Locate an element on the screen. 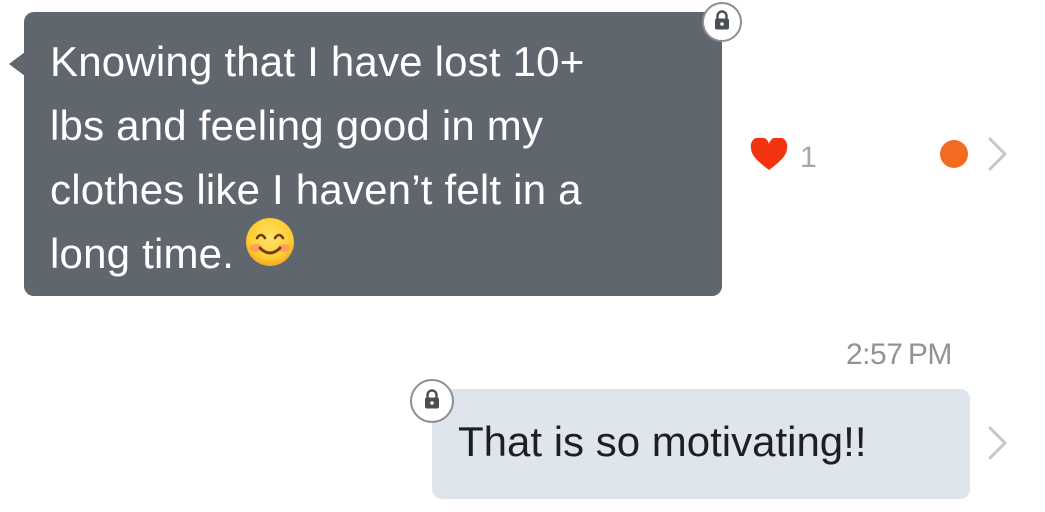  heart-icon is located at coordinates (769, 156).